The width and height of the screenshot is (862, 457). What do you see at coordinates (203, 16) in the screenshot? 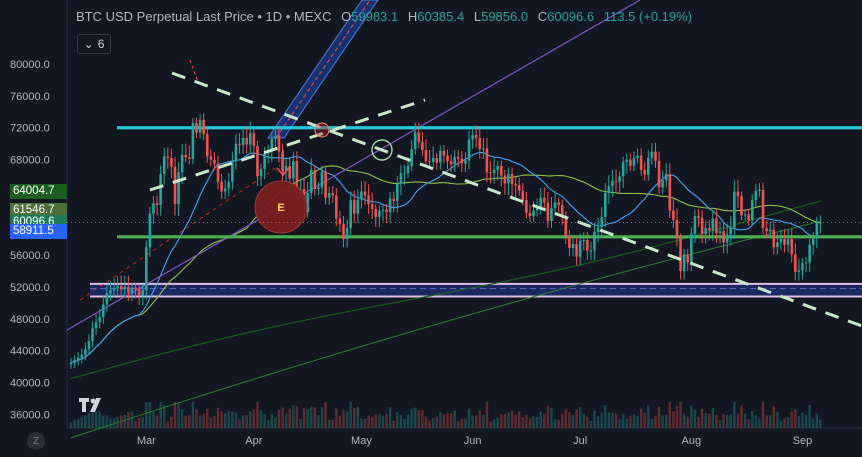
I see `symbol-title: BTC USD Perpetual Last Price • 1D • MEXC` at bounding box center [203, 16].